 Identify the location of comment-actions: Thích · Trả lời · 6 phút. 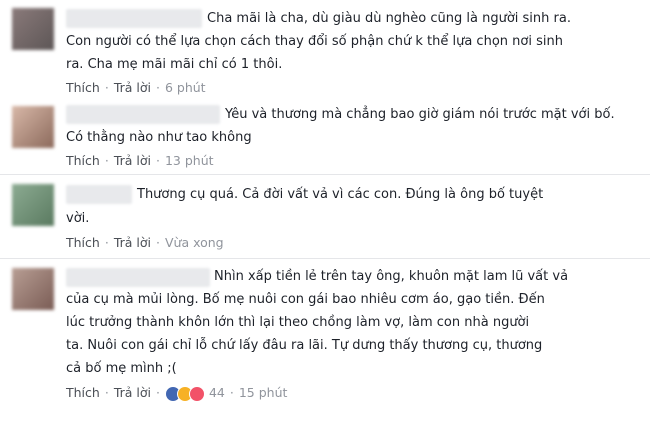
(136, 87).